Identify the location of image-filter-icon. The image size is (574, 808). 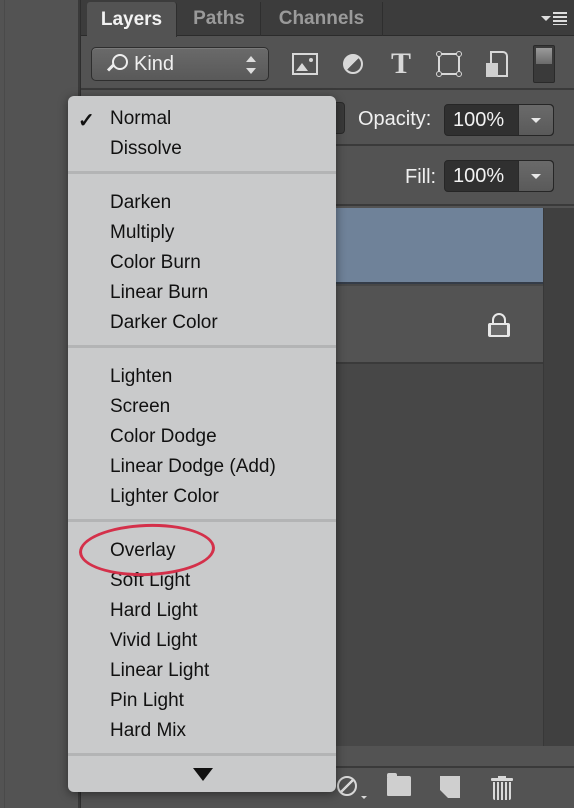
(305, 64).